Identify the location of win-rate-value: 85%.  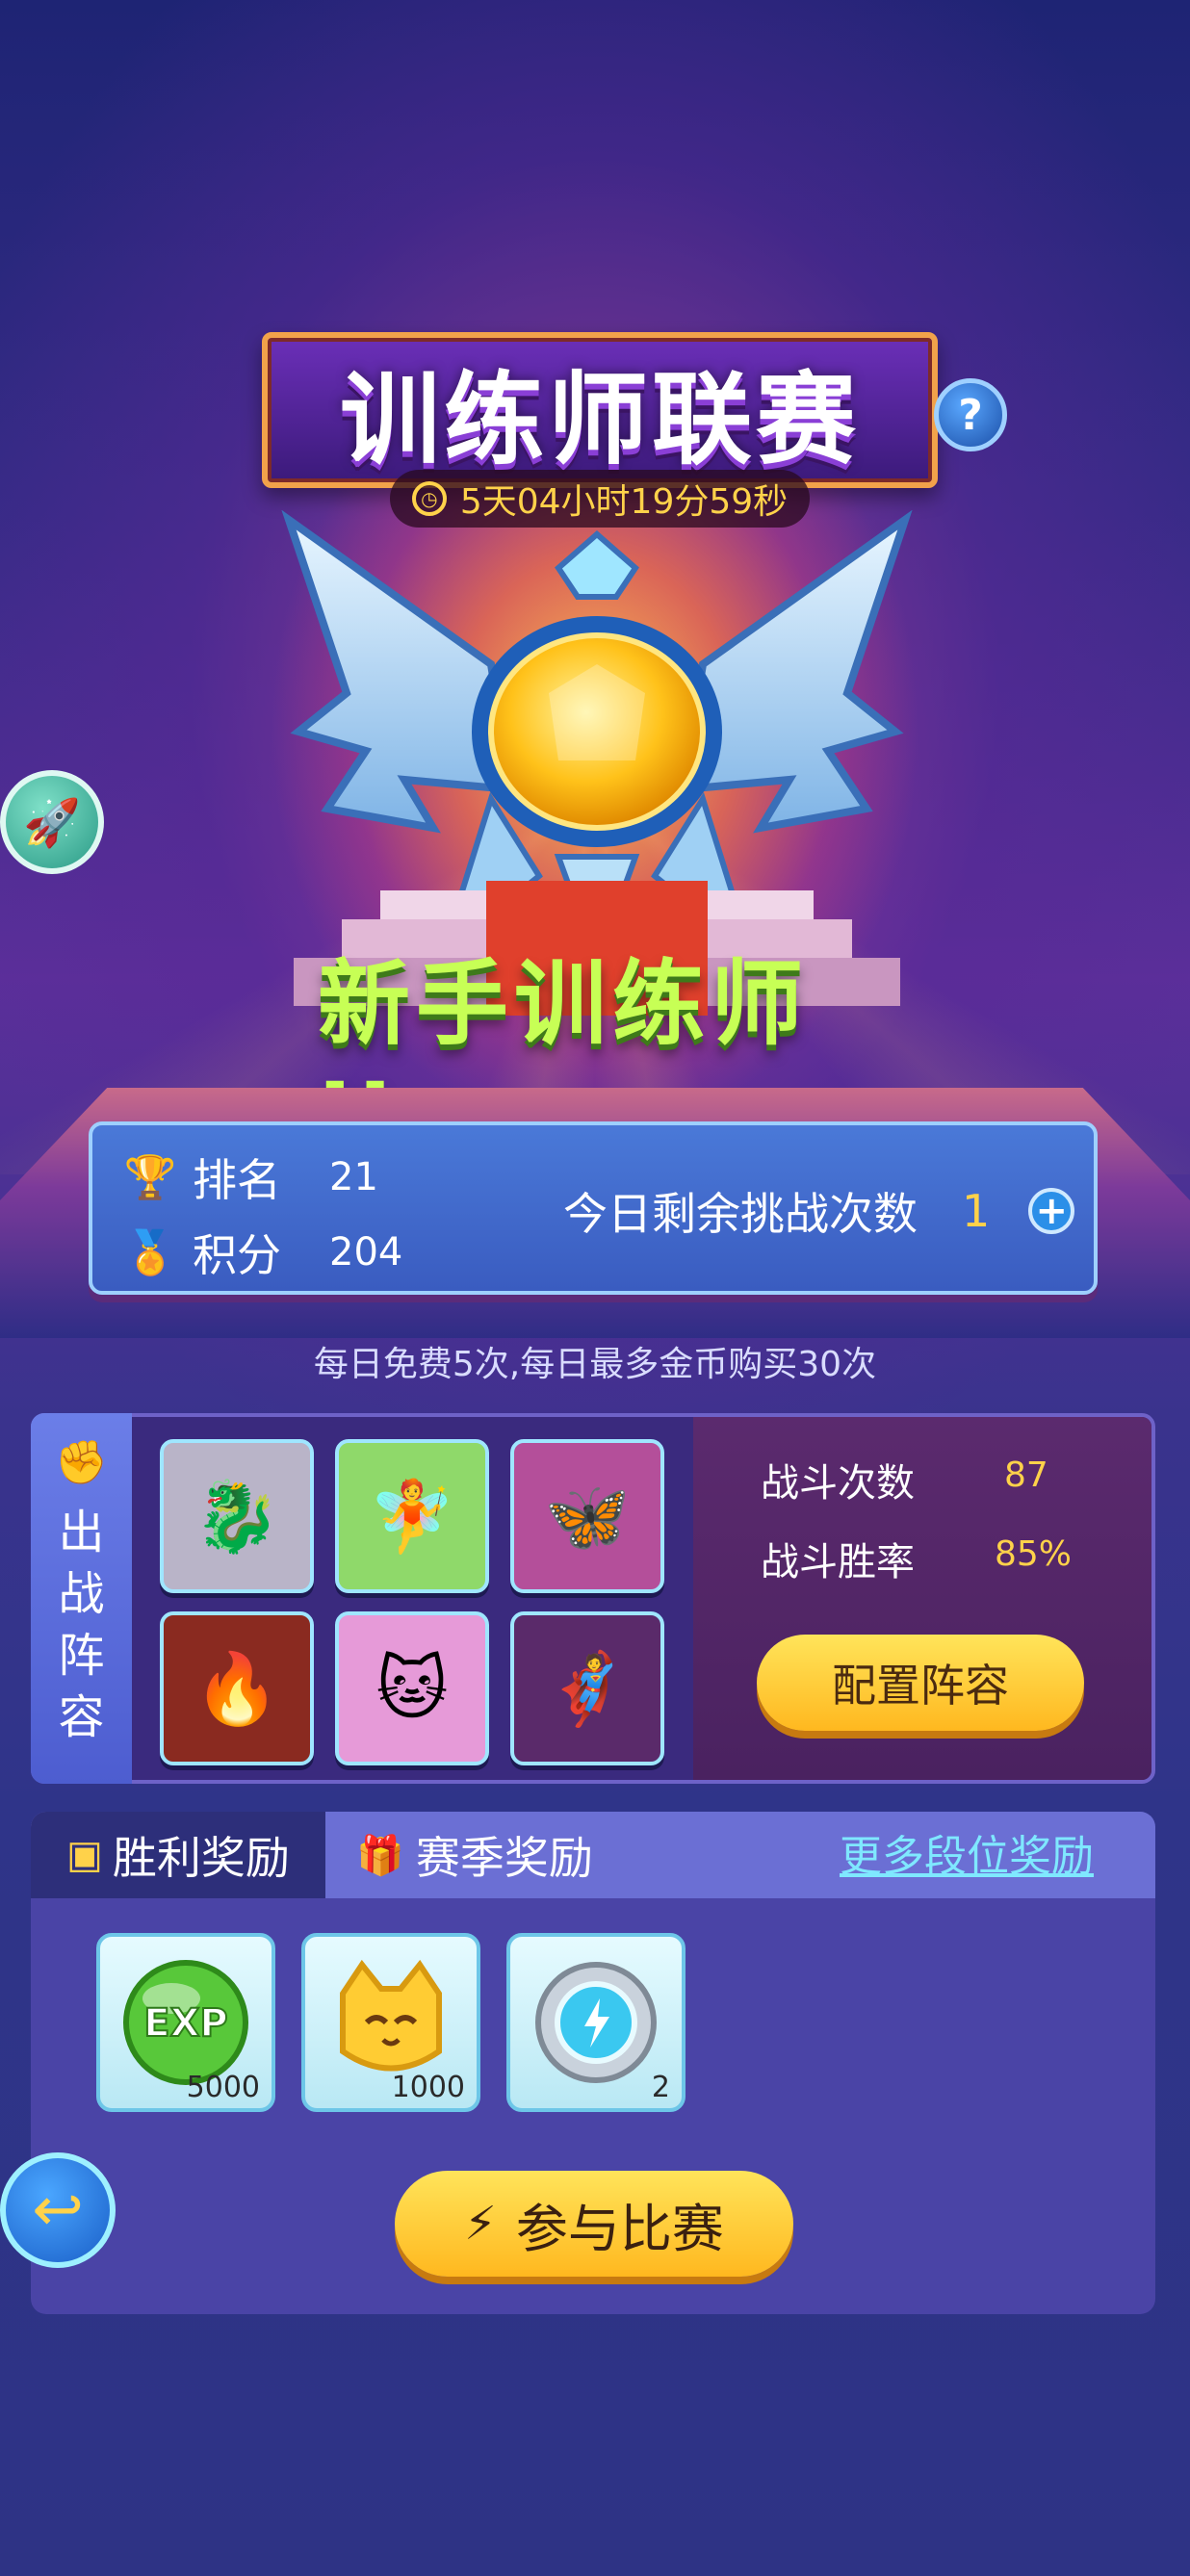
(1034, 1554).